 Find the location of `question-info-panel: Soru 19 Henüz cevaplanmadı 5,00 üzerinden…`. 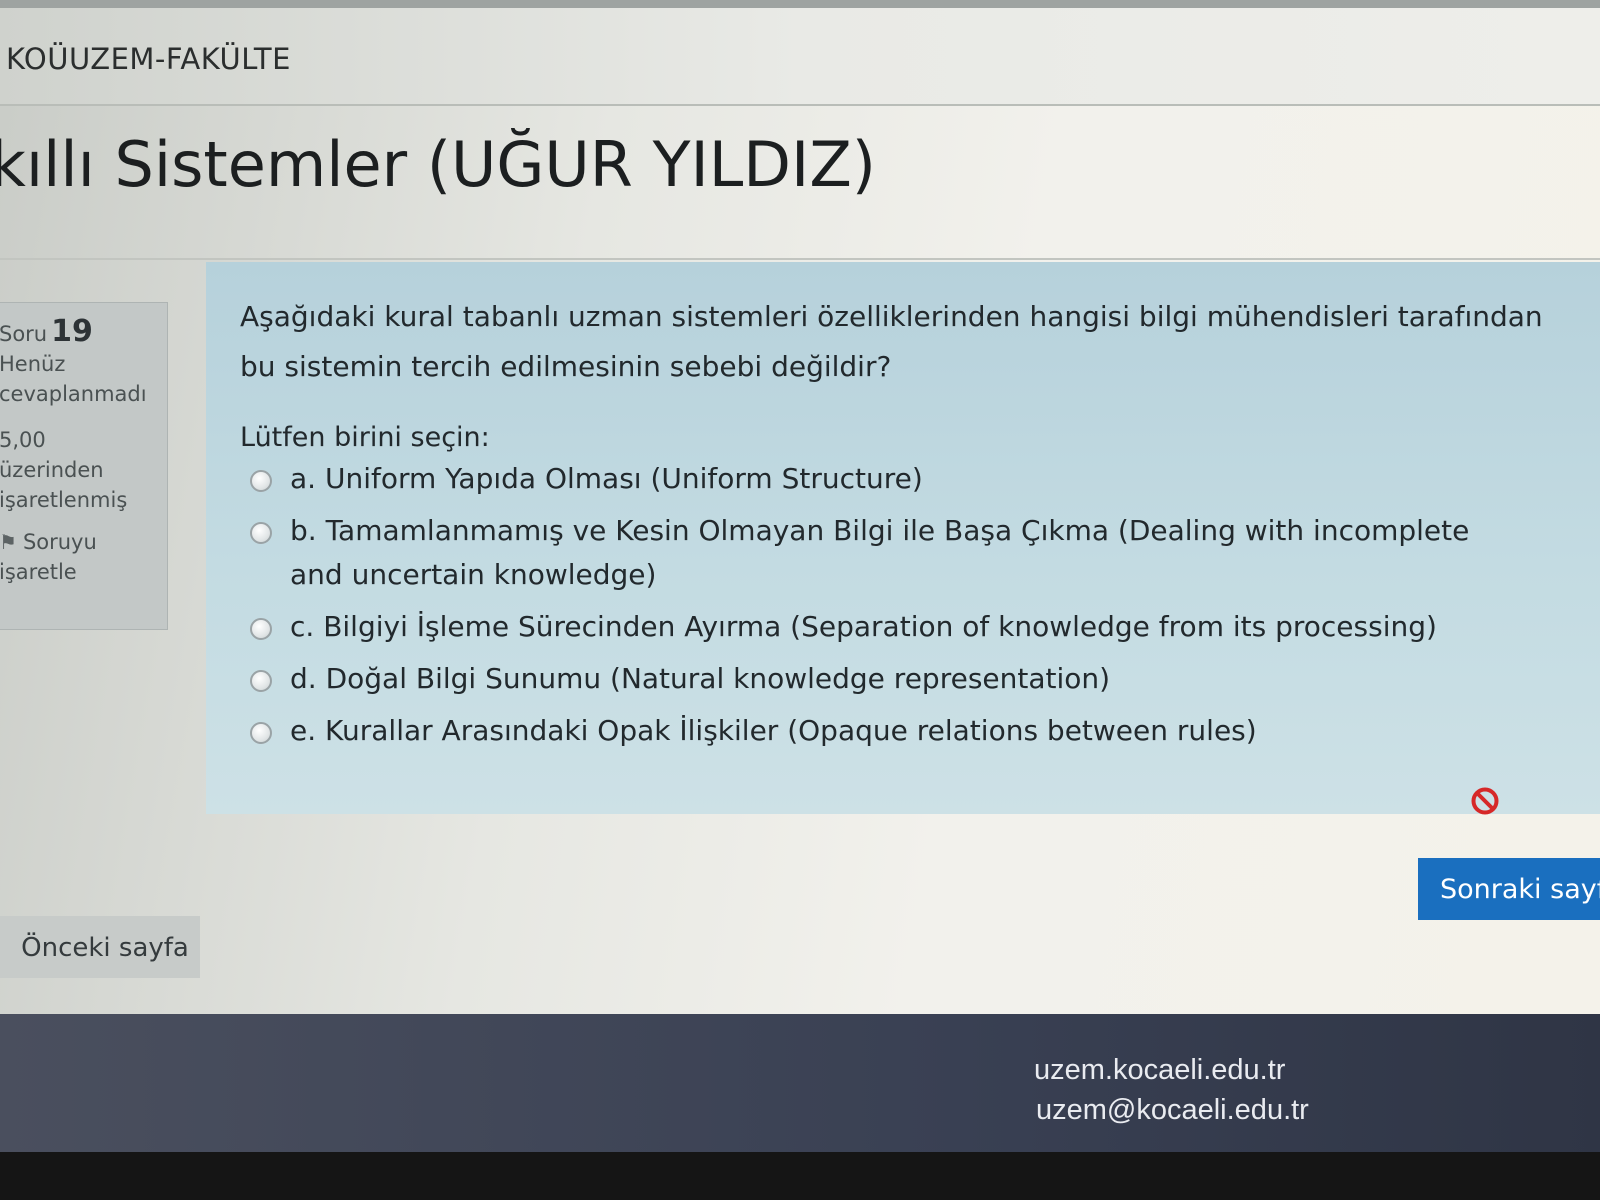

question-info-panel: Soru 19 Henüz cevaplanmadı 5,00 üzerinden… is located at coordinates (84, 466).